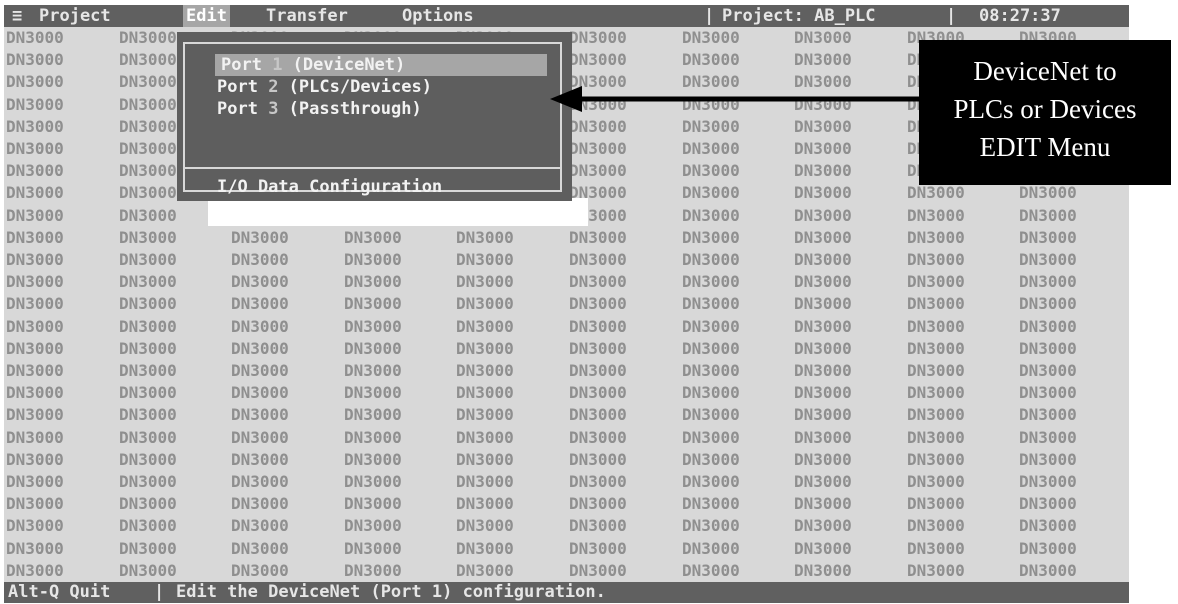  Describe the element at coordinates (329, 187) in the screenshot. I see `menu-item-io-data-configuration: I/O Data Configuration` at that location.